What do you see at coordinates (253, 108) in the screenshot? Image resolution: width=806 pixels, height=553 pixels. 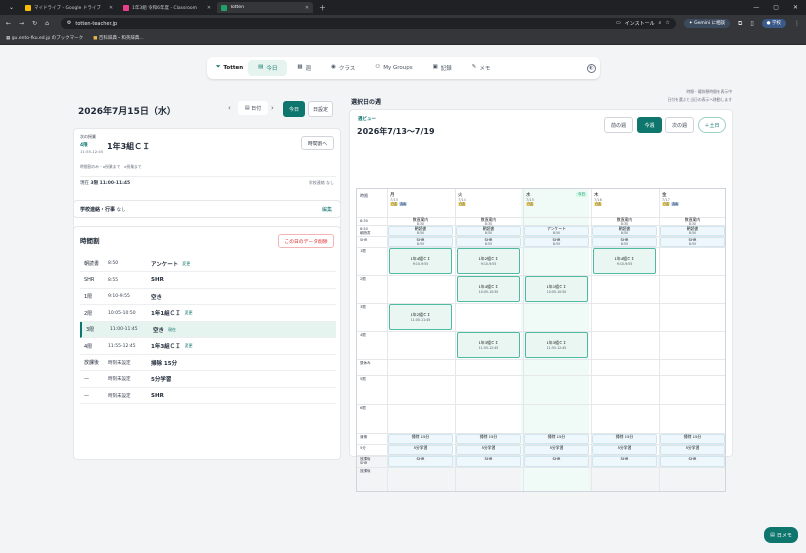 I see `date-picker-button: ▤ 日付` at bounding box center [253, 108].